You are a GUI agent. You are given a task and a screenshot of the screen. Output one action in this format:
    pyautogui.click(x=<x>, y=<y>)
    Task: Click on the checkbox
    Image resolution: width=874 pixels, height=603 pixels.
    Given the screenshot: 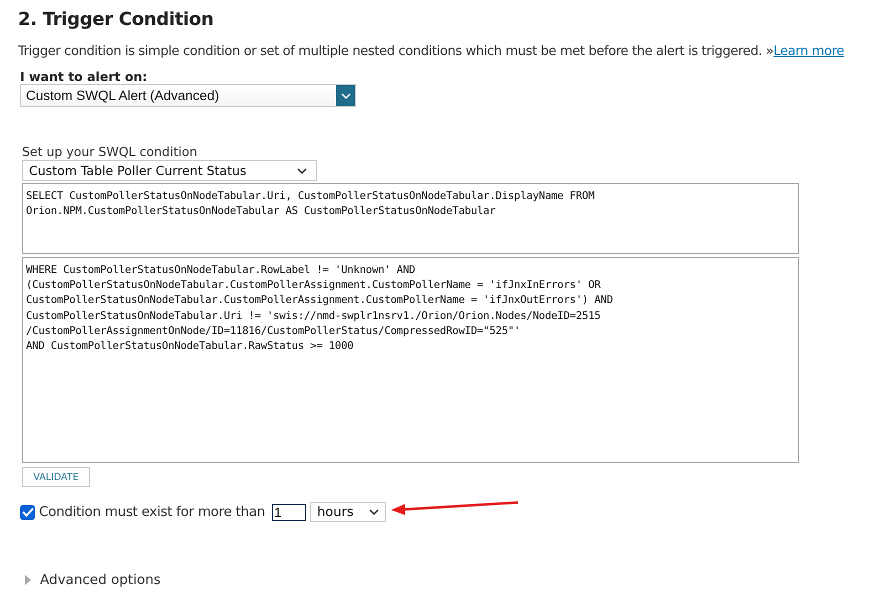 What is the action you would take?
    pyautogui.click(x=27, y=512)
    